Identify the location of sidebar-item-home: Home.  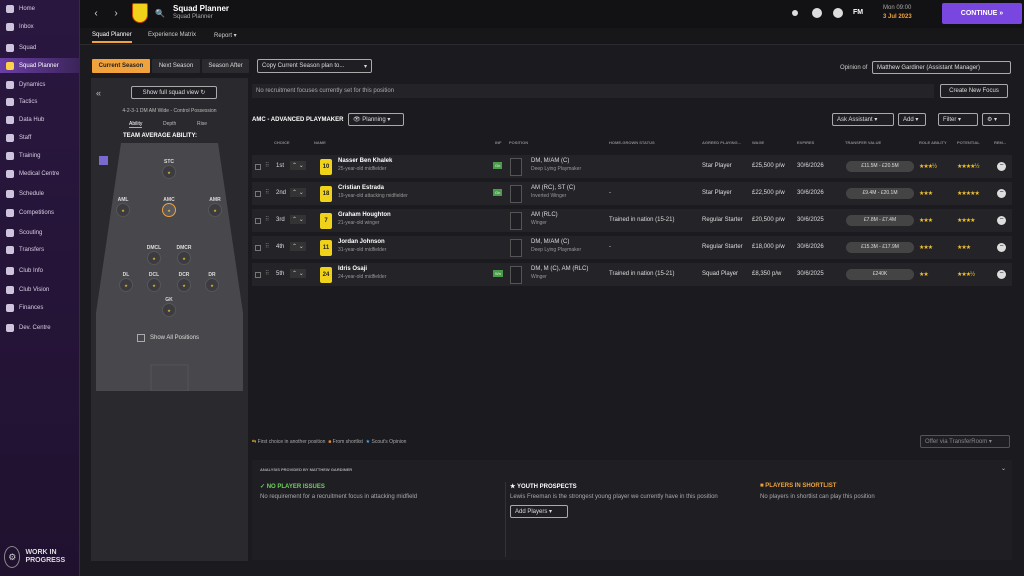
(40, 8).